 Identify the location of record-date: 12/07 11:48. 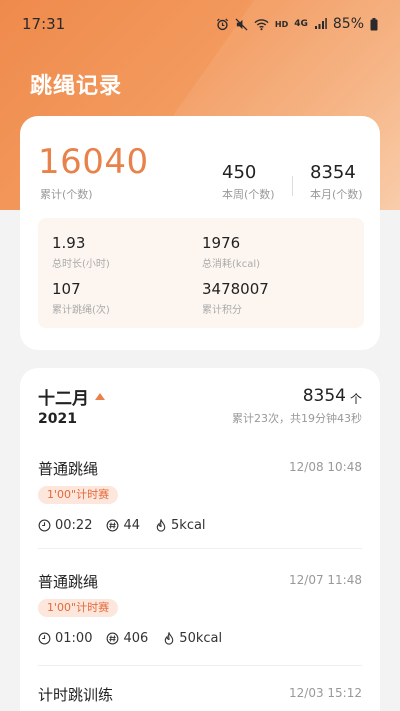
(325, 580).